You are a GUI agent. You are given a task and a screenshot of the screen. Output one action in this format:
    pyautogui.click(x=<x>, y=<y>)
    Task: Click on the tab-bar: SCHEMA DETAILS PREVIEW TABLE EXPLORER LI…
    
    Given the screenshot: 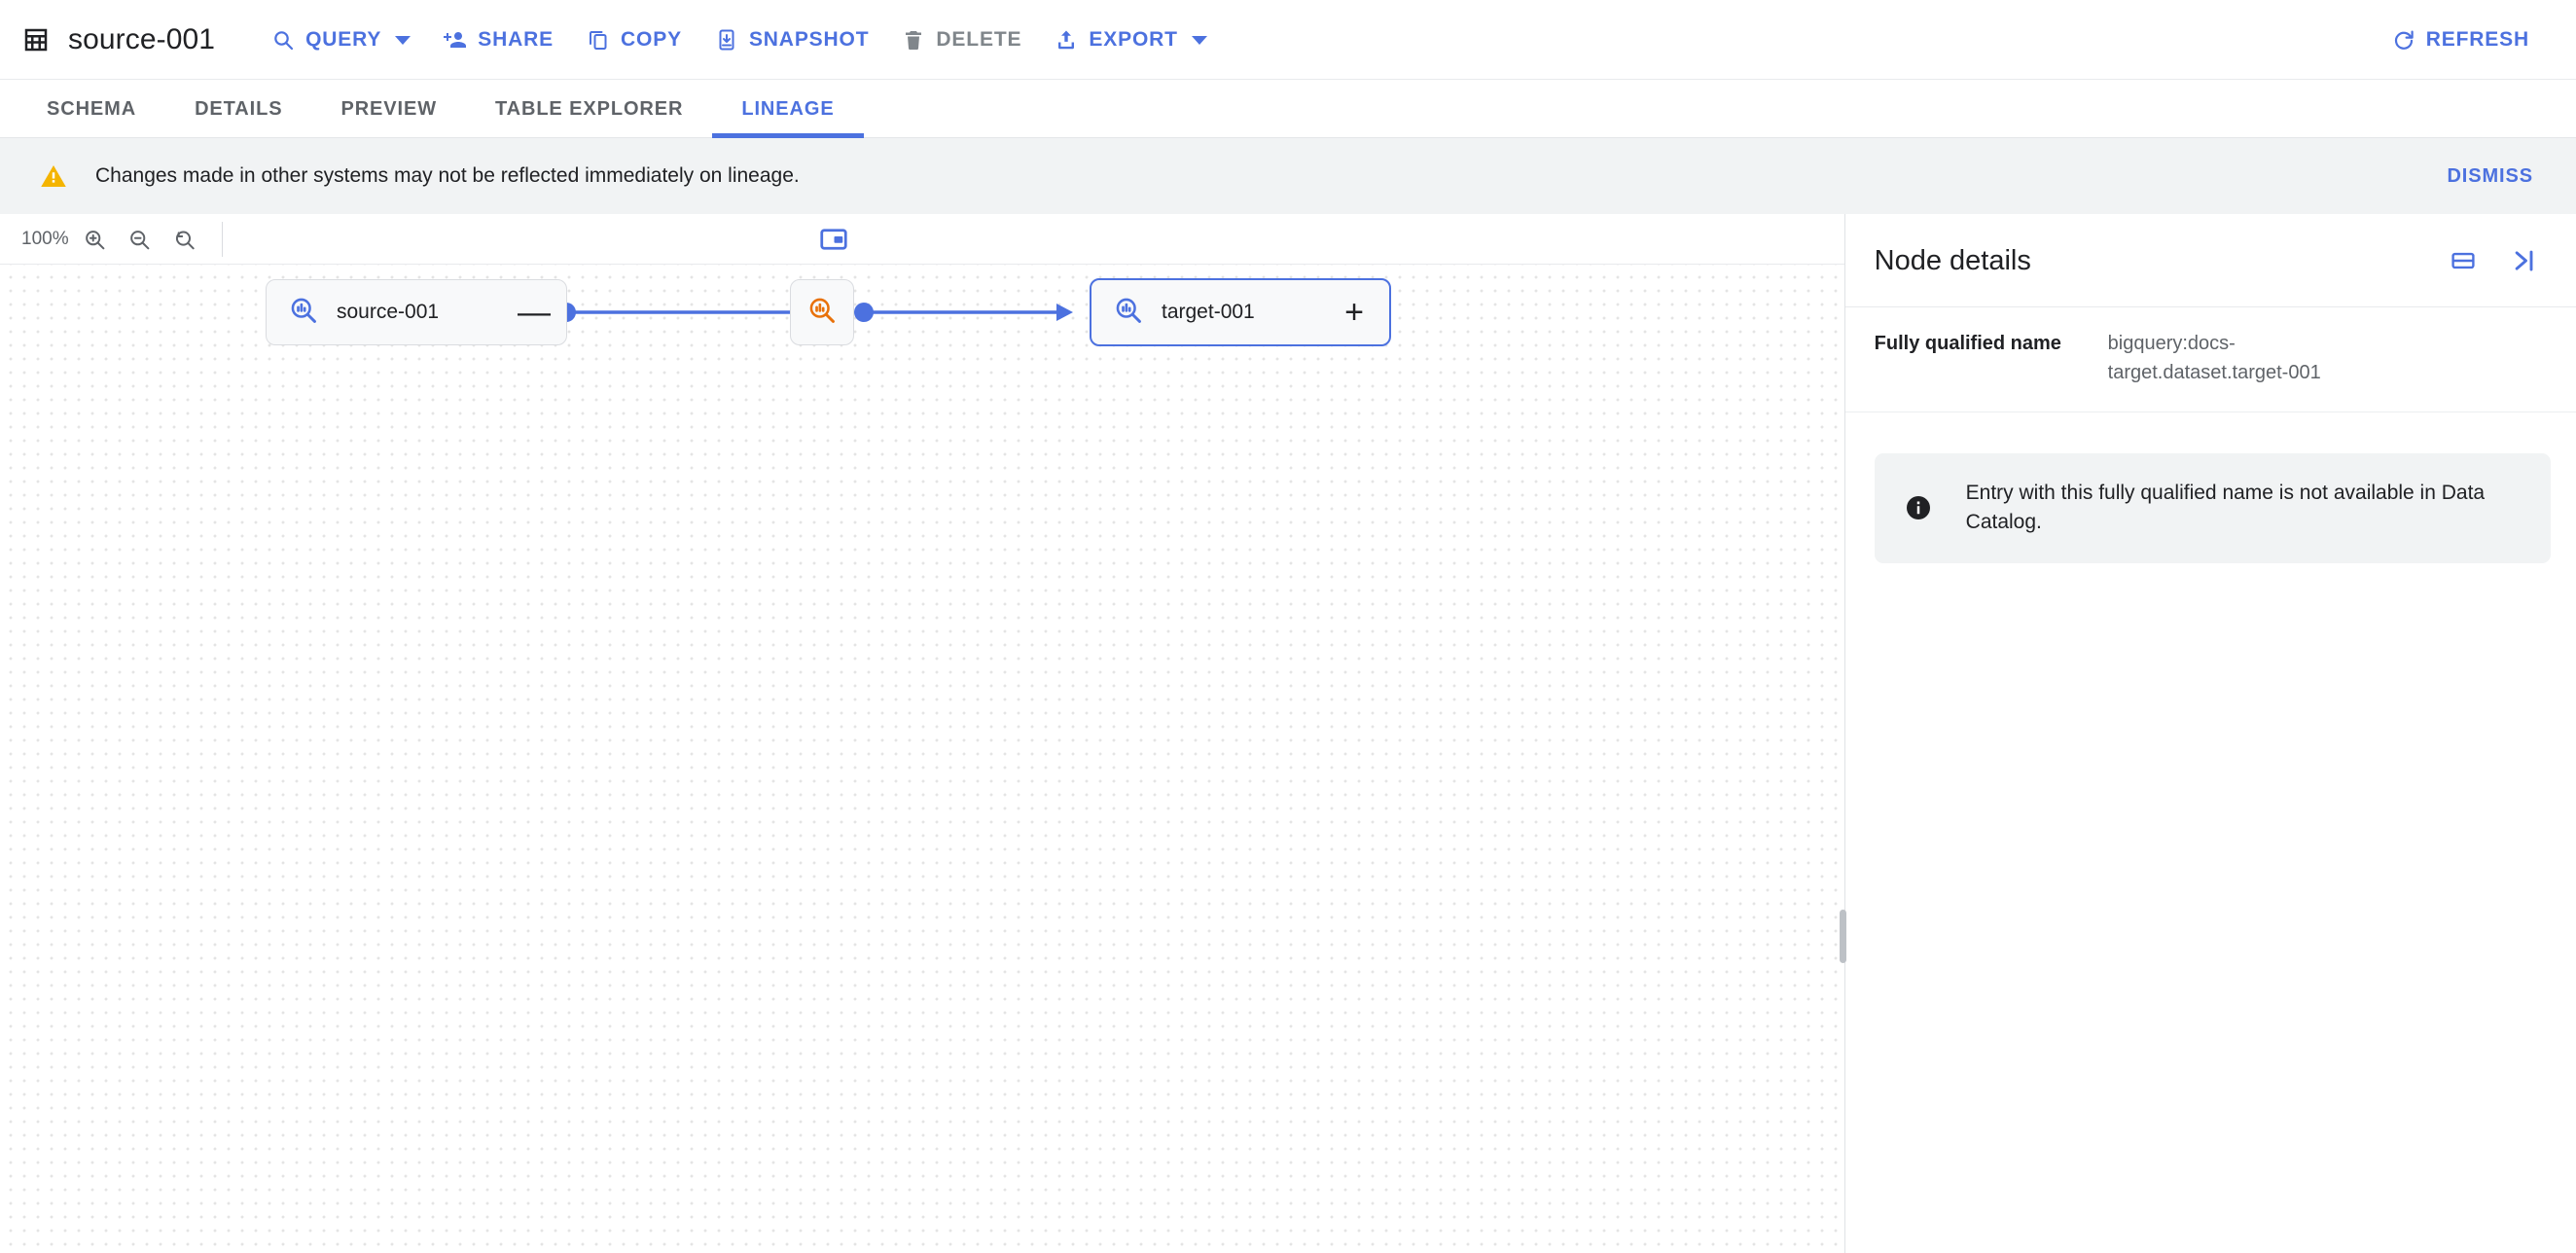 What is the action you would take?
    pyautogui.click(x=1288, y=109)
    